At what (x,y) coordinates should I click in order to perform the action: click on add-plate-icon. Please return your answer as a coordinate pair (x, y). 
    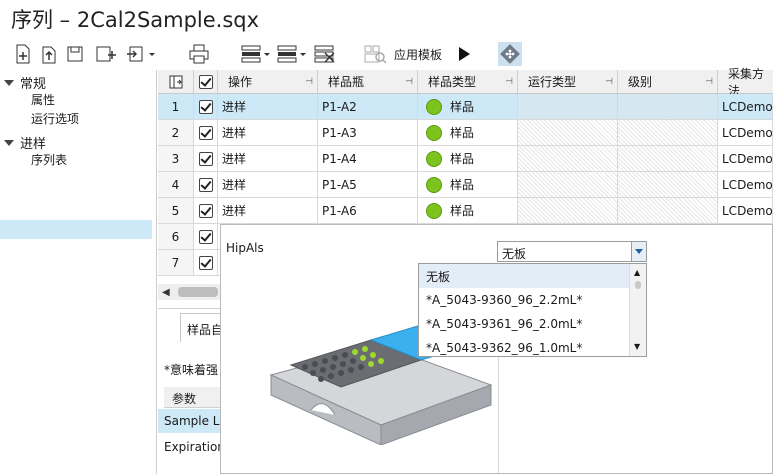
    Looking at the image, I should click on (106, 54).